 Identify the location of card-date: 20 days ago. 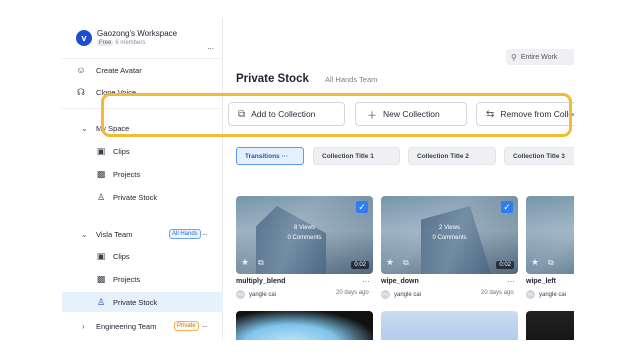
(352, 293).